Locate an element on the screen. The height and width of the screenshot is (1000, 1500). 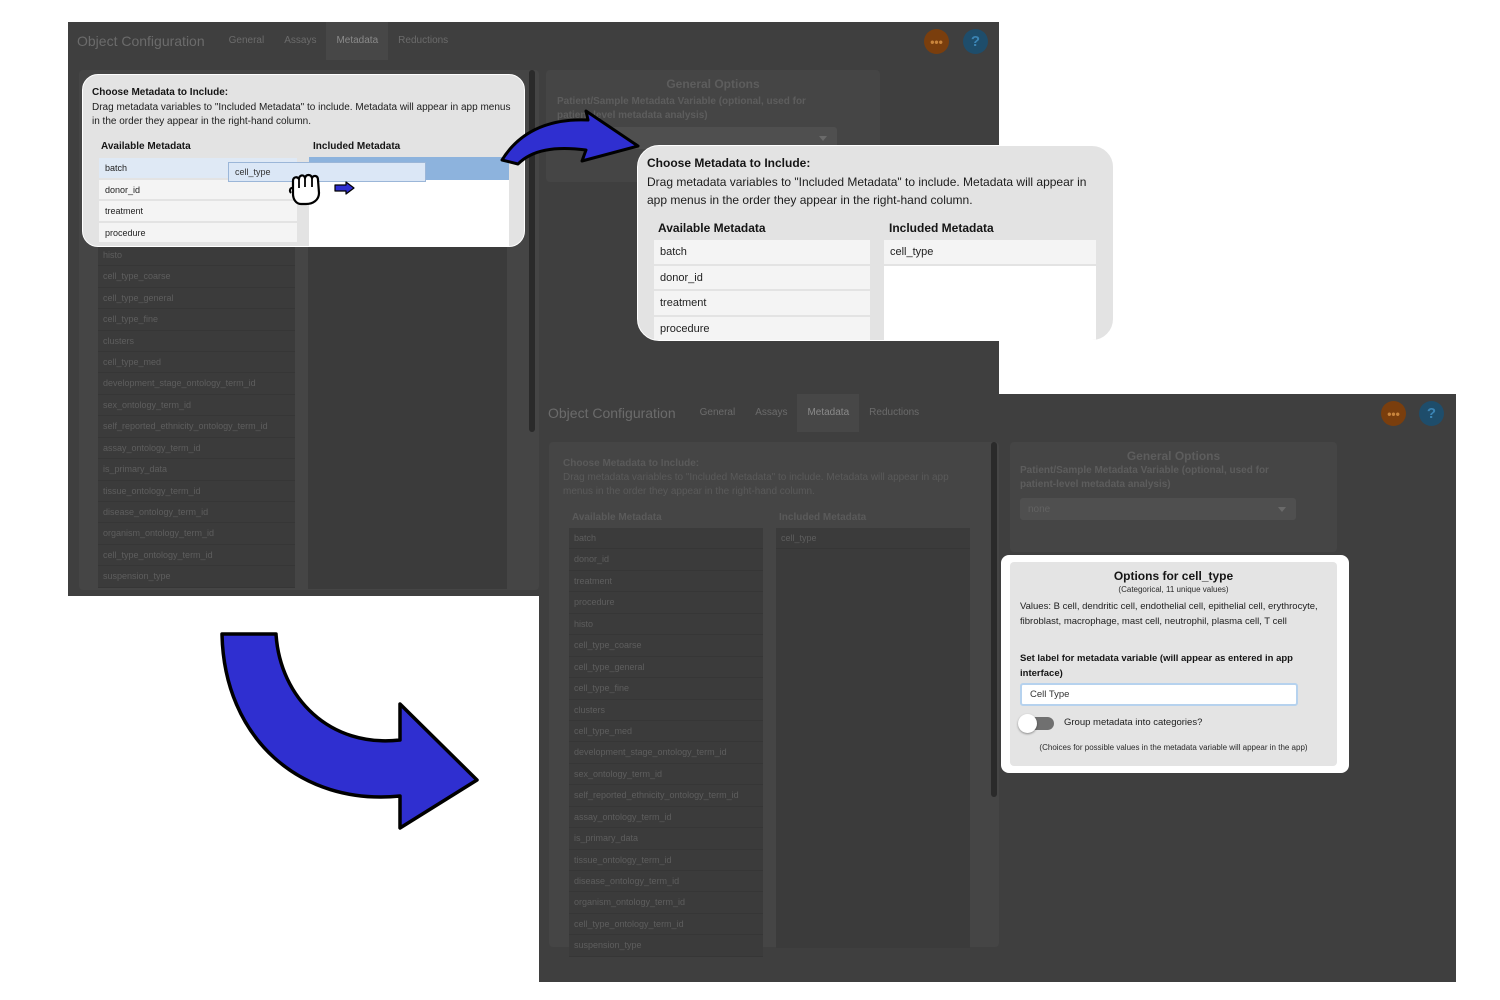
small-flow-arrow is located at coordinates (570, 137).